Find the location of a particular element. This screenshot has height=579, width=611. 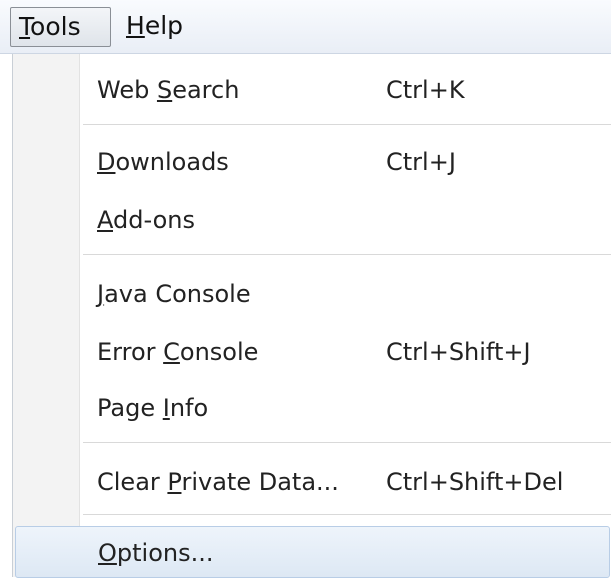

label-post: dd-ons is located at coordinates (154, 220).